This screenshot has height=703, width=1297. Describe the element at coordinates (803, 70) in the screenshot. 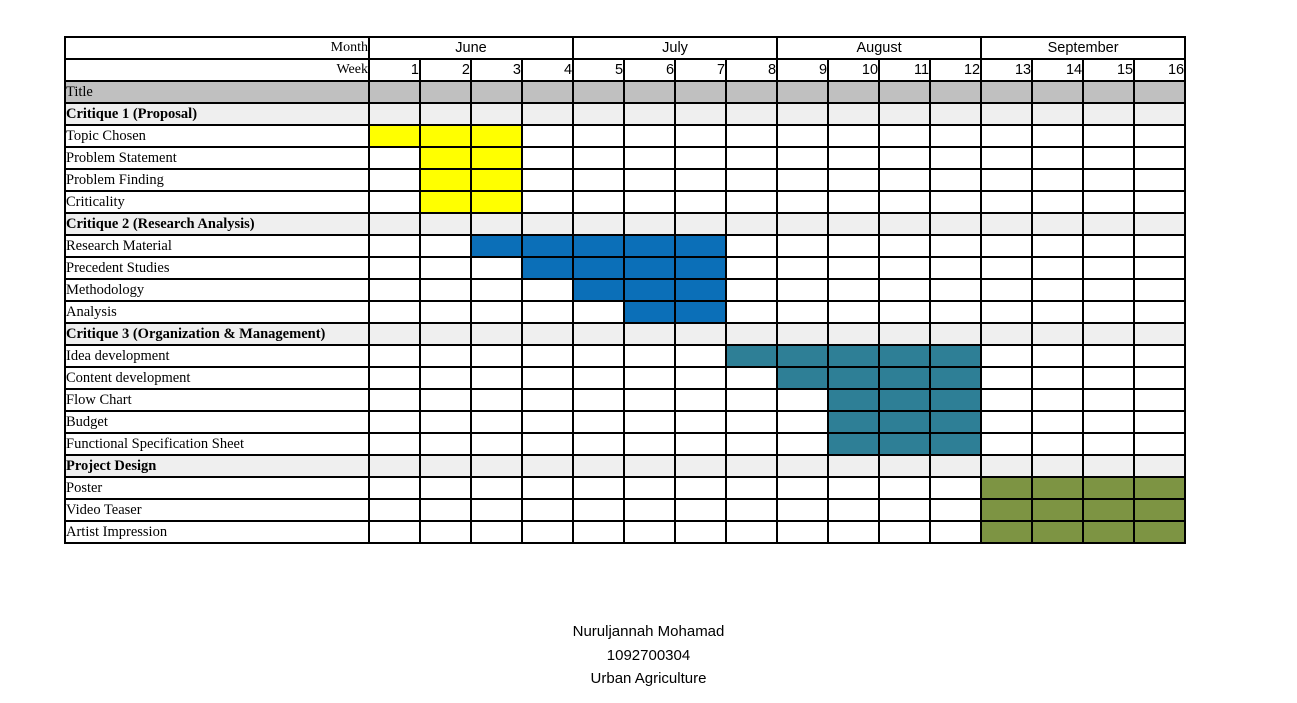

I see `week-header-cell: 9` at that location.